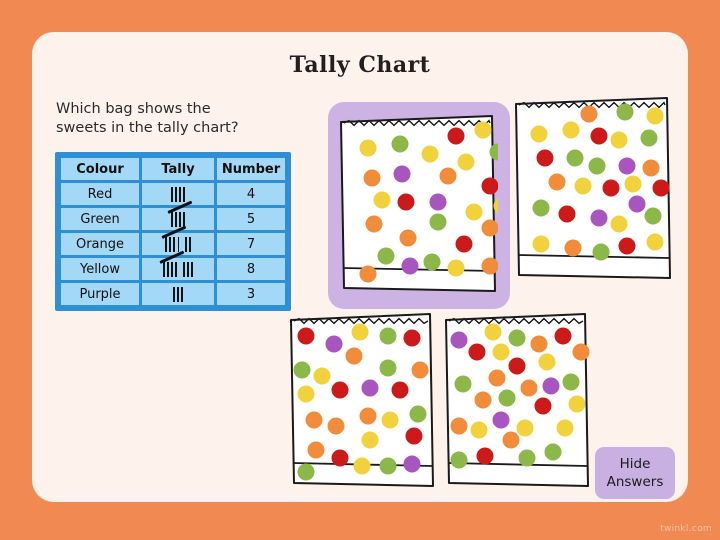  Describe the element at coordinates (100, 294) in the screenshot. I see `cell-colour: Purple` at that location.